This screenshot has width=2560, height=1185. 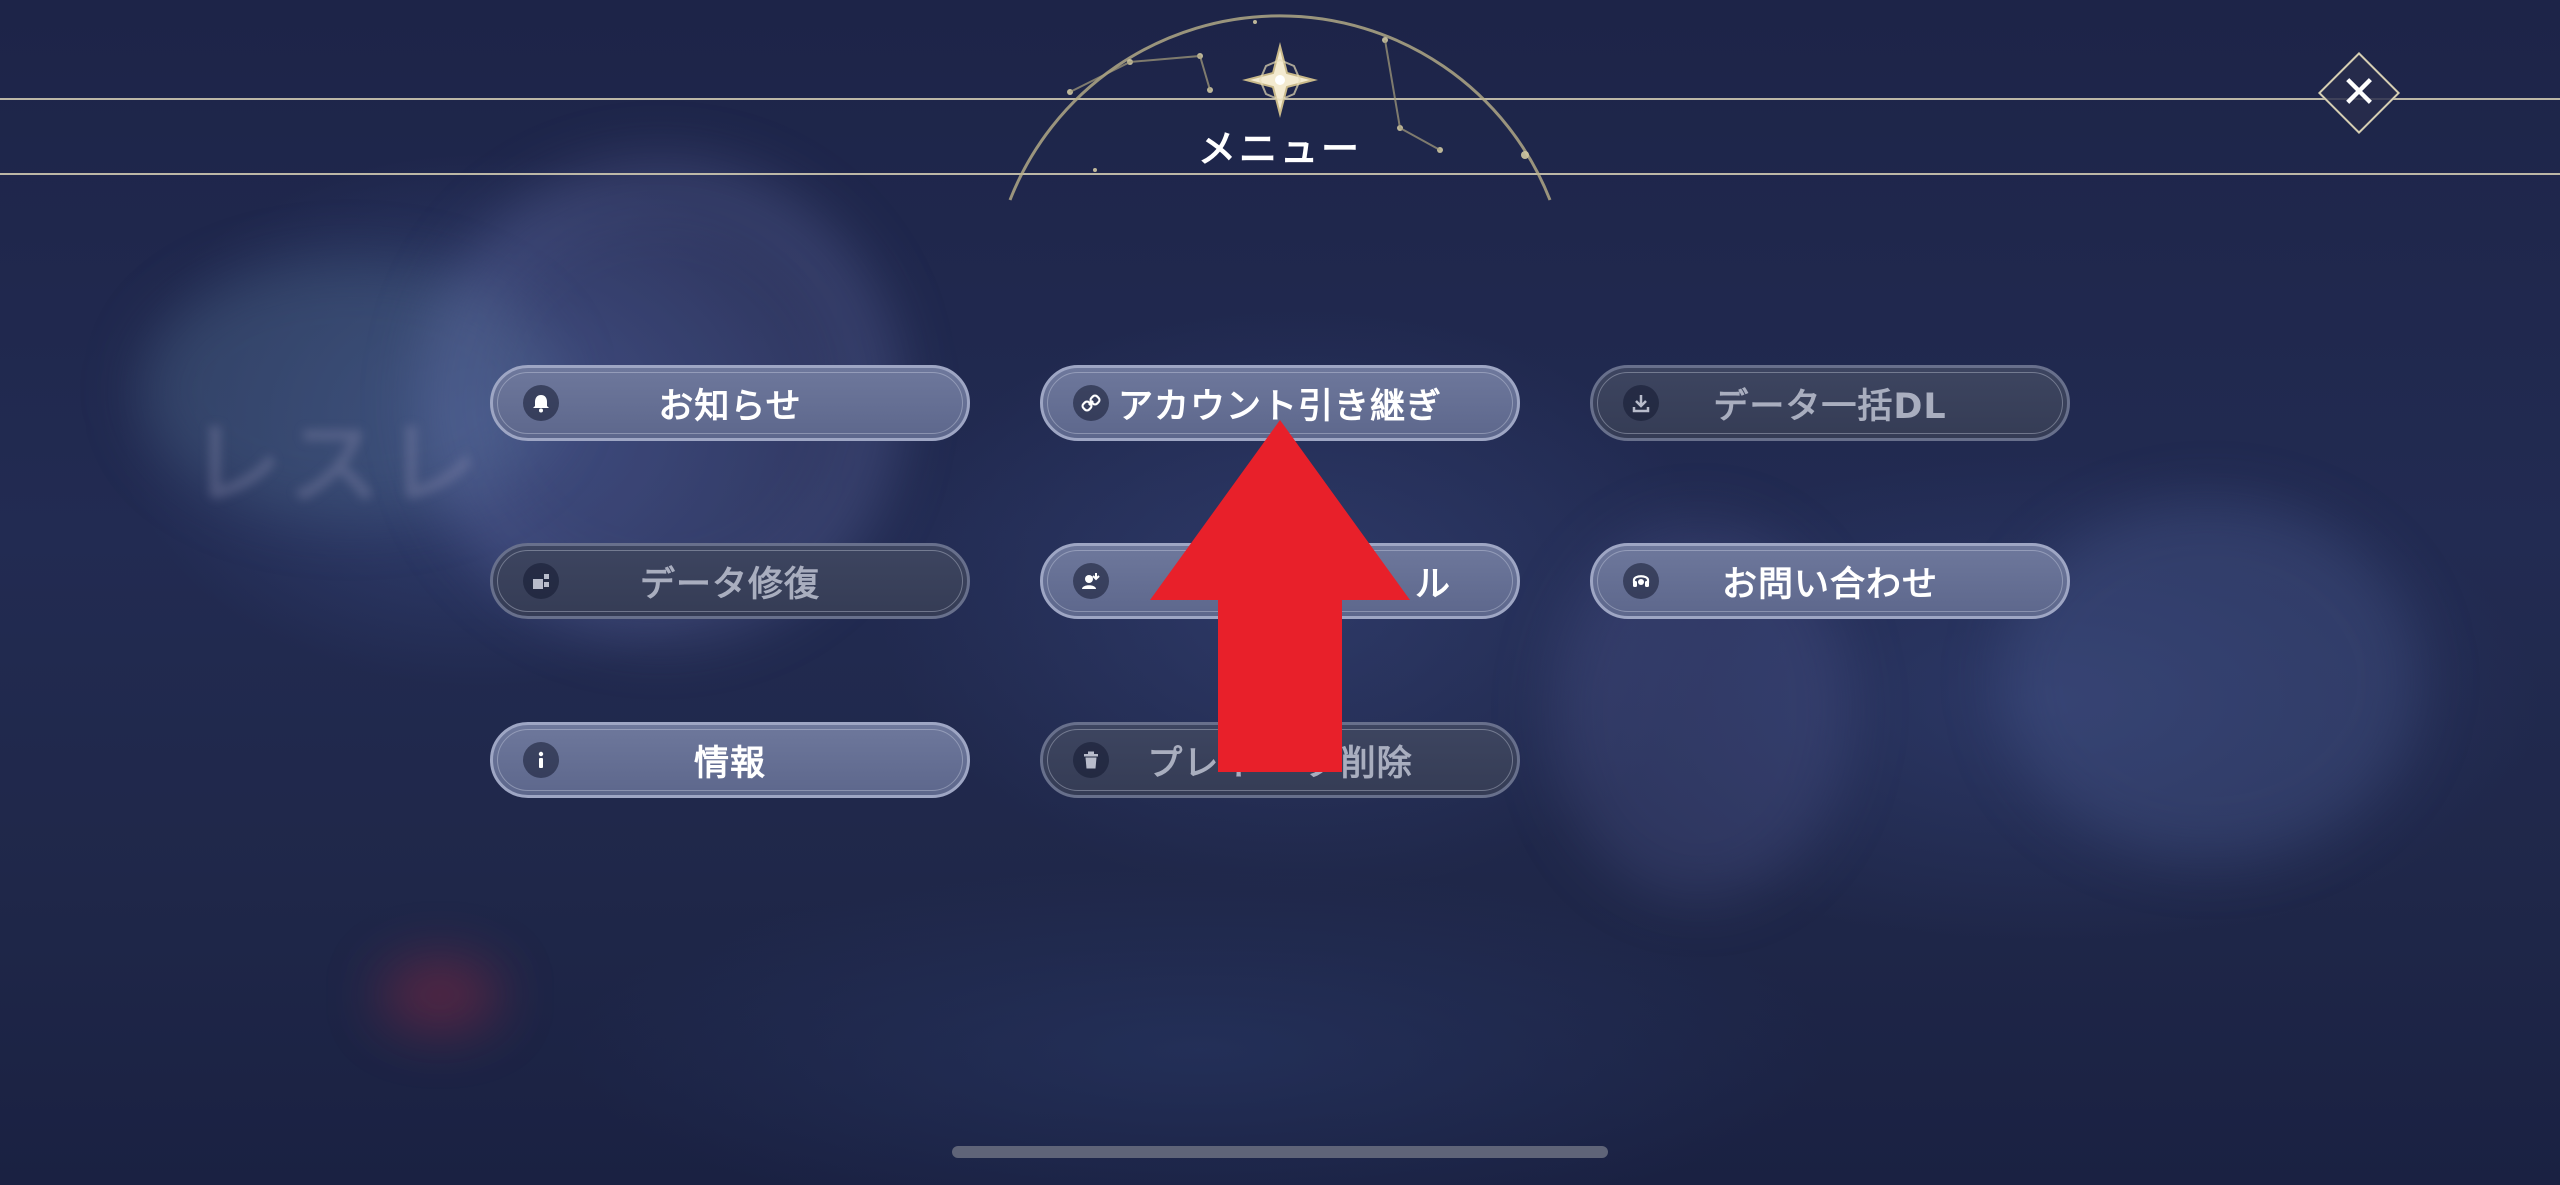 What do you see at coordinates (1641, 581) in the screenshot?
I see `headset-icon` at bounding box center [1641, 581].